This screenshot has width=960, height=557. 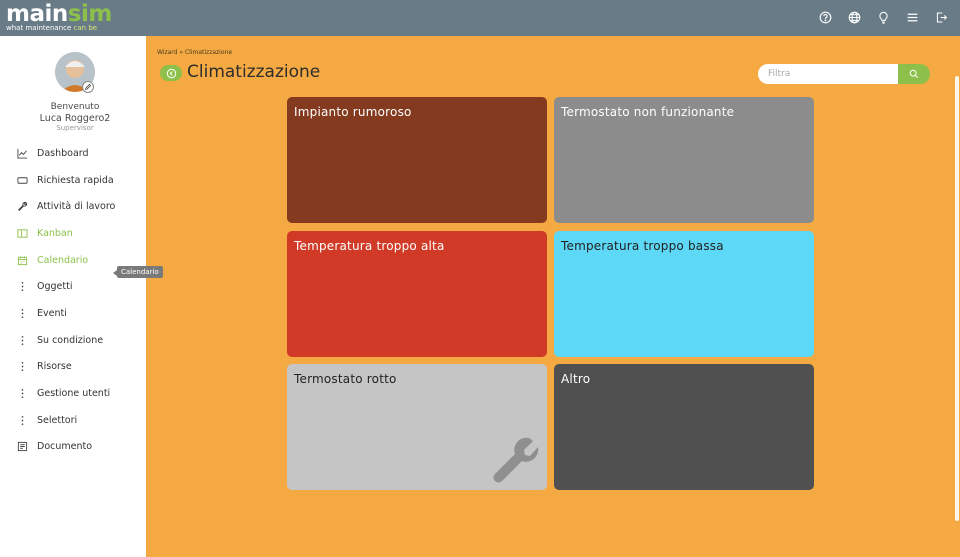 What do you see at coordinates (480, 18) in the screenshot?
I see `top-bar: mainsim what maintenance can be` at bounding box center [480, 18].